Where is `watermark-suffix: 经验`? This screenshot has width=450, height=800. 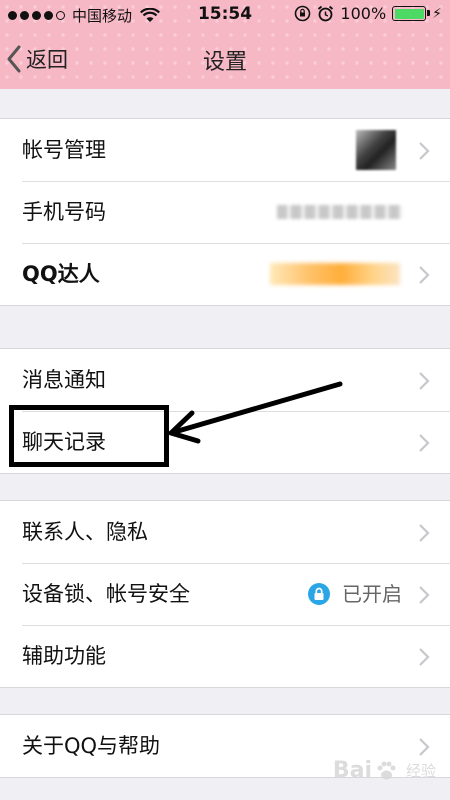
watermark-suffix: 经验 is located at coordinates (420, 771).